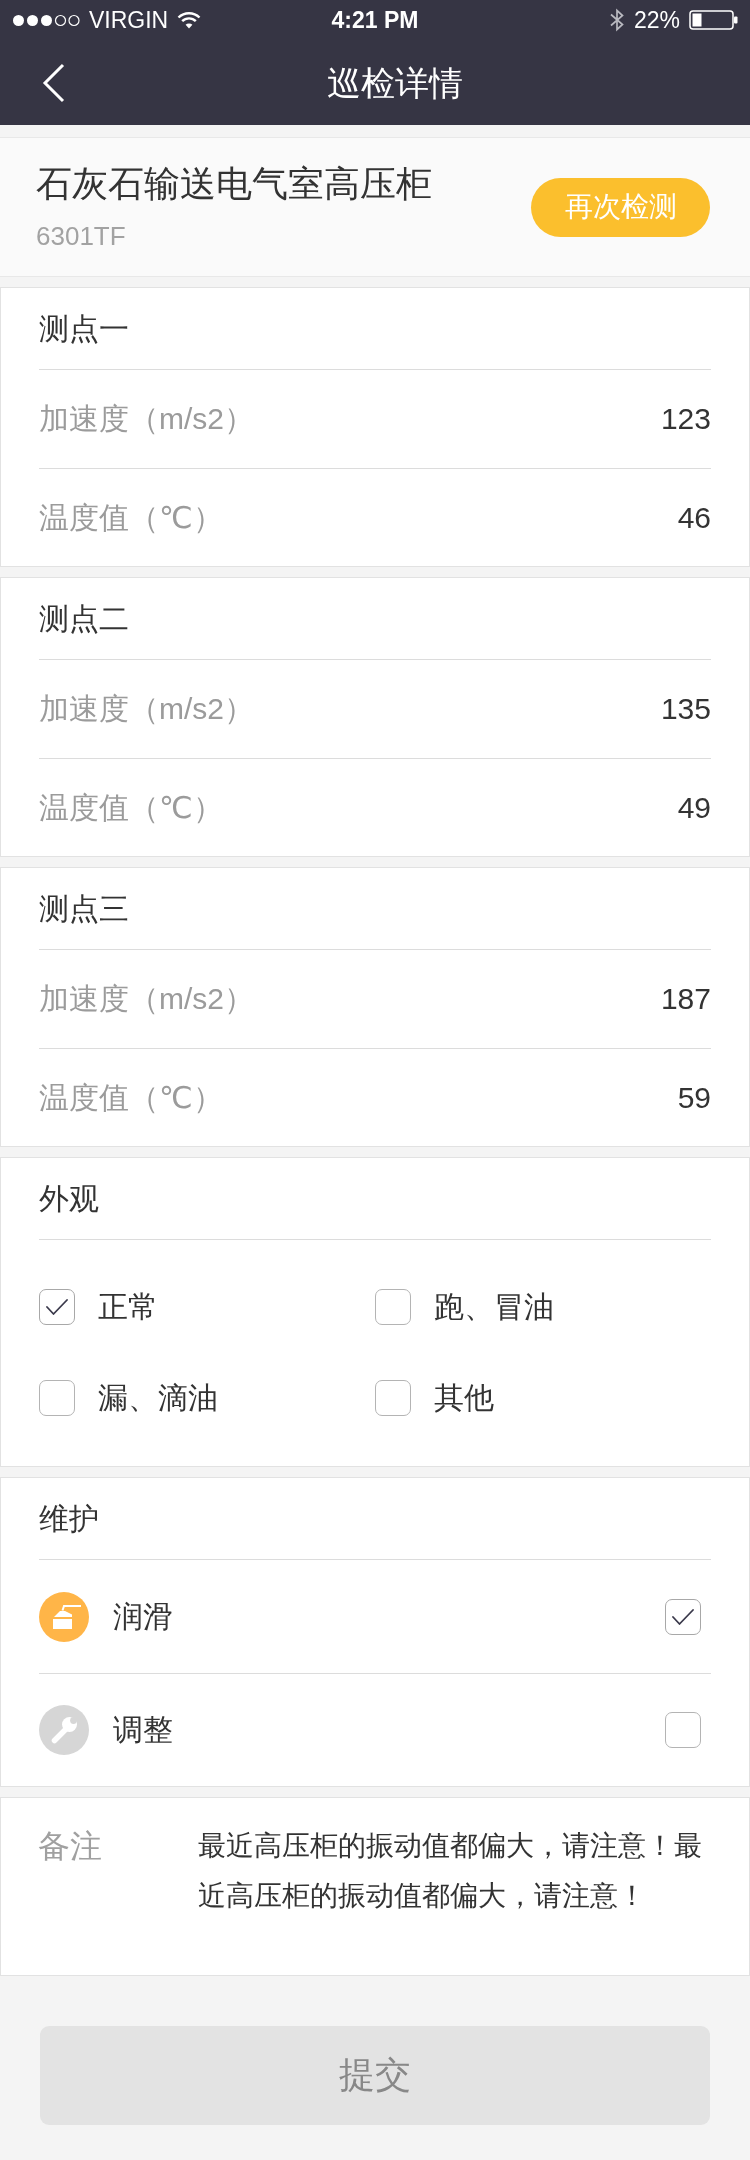 The width and height of the screenshot is (750, 2160). What do you see at coordinates (69, 1198) in the screenshot?
I see `section-title: 外观` at bounding box center [69, 1198].